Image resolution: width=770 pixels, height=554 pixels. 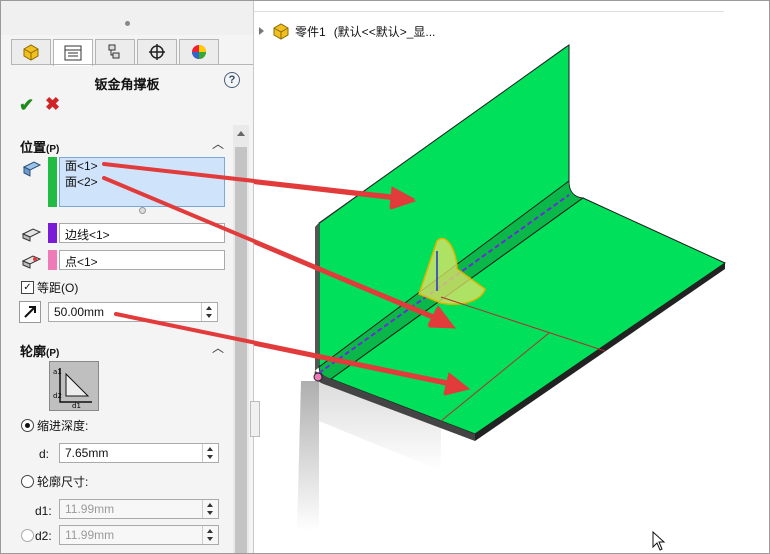 I want to click on feature-manager-icon, so click(x=31, y=52).